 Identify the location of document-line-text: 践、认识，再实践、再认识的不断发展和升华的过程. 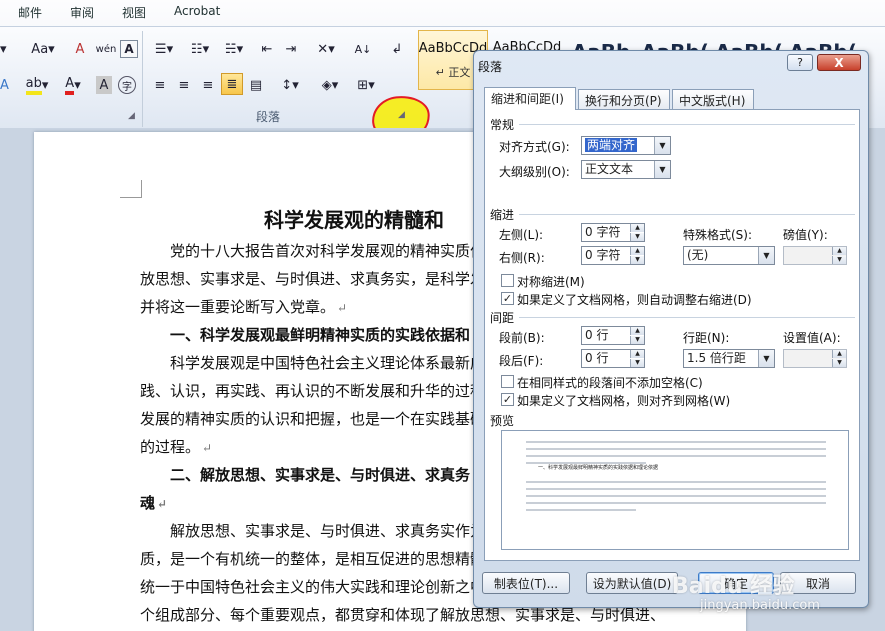
(313, 391).